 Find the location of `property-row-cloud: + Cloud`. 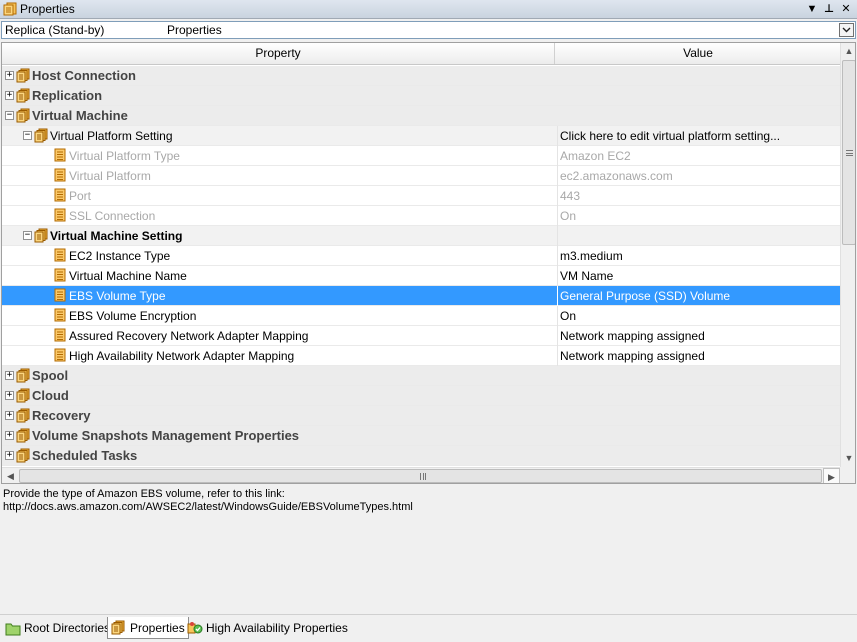

property-row-cloud: + Cloud is located at coordinates (421, 396).